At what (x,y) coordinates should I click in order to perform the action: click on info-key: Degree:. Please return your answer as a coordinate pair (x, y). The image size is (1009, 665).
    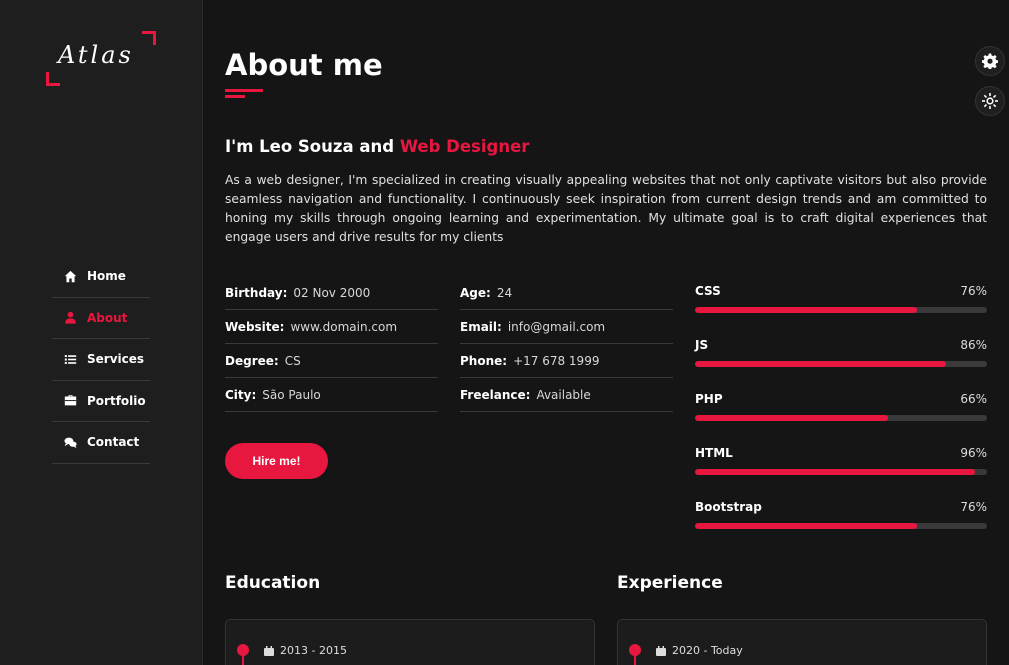
    Looking at the image, I should click on (252, 360).